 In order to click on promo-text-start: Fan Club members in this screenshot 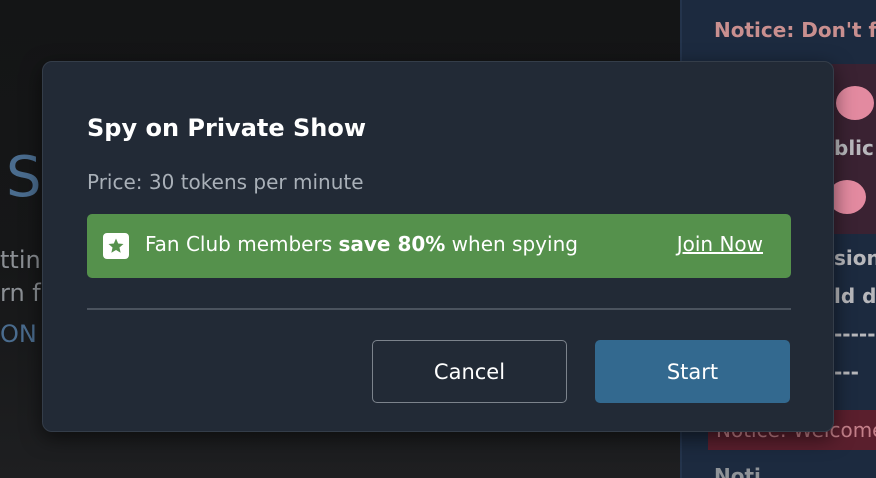, I will do `click(242, 244)`.